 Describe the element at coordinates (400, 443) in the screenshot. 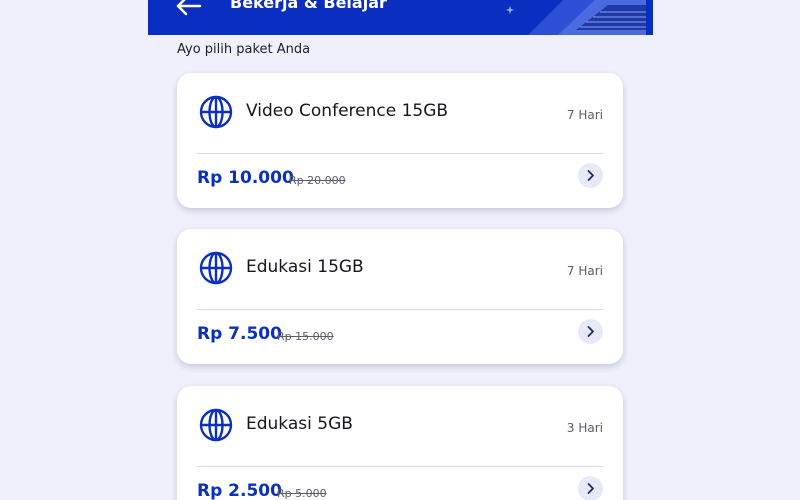

I see `package-card: Edukasi 5GB 3 Hari Rp 2.500 Rp 5.000` at that location.